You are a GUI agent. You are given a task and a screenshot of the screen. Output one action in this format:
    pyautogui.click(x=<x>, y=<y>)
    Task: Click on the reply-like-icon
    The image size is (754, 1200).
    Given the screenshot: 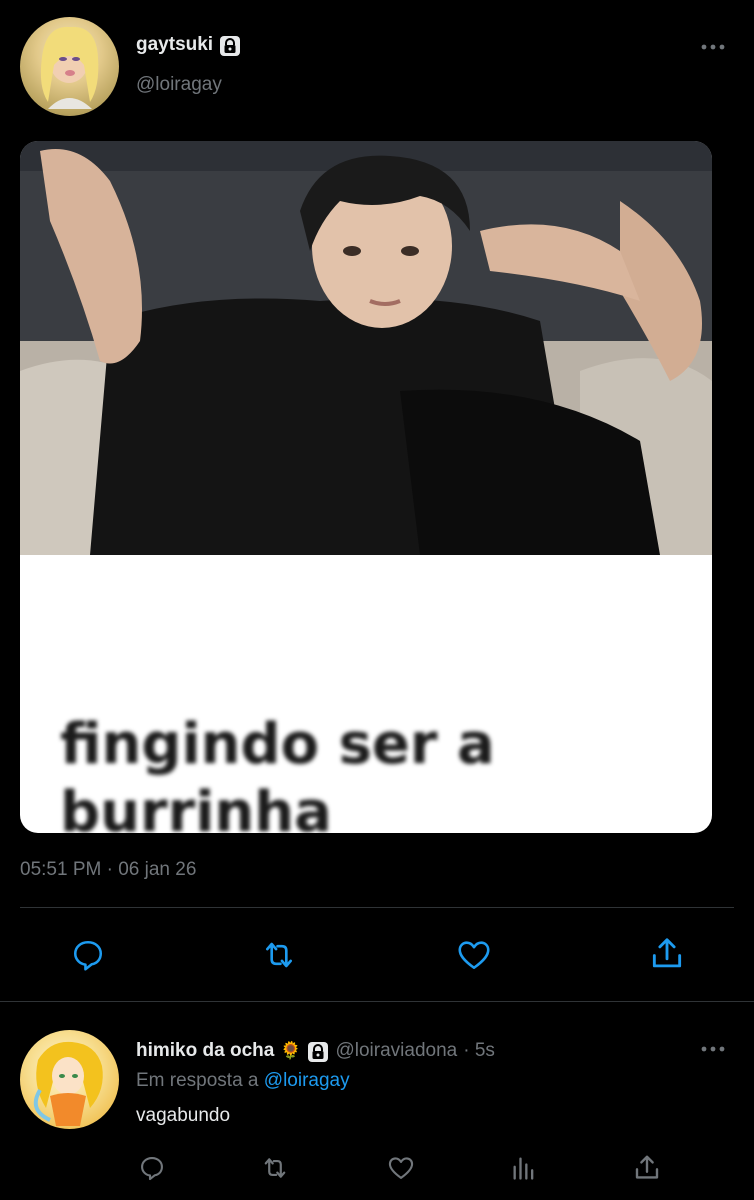 What is the action you would take?
    pyautogui.click(x=401, y=1168)
    